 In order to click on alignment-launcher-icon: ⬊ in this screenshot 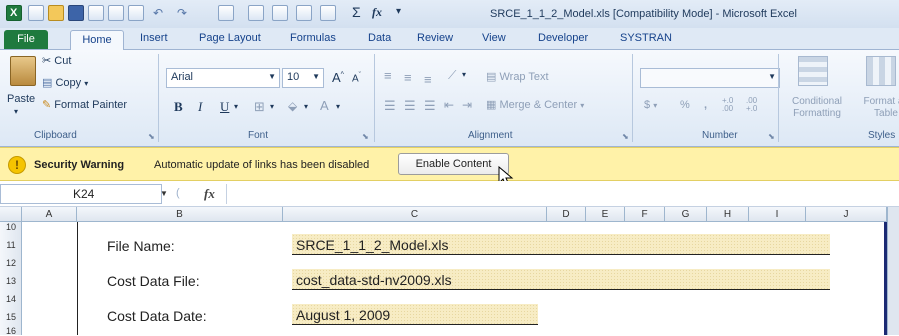, I will do `click(625, 136)`.